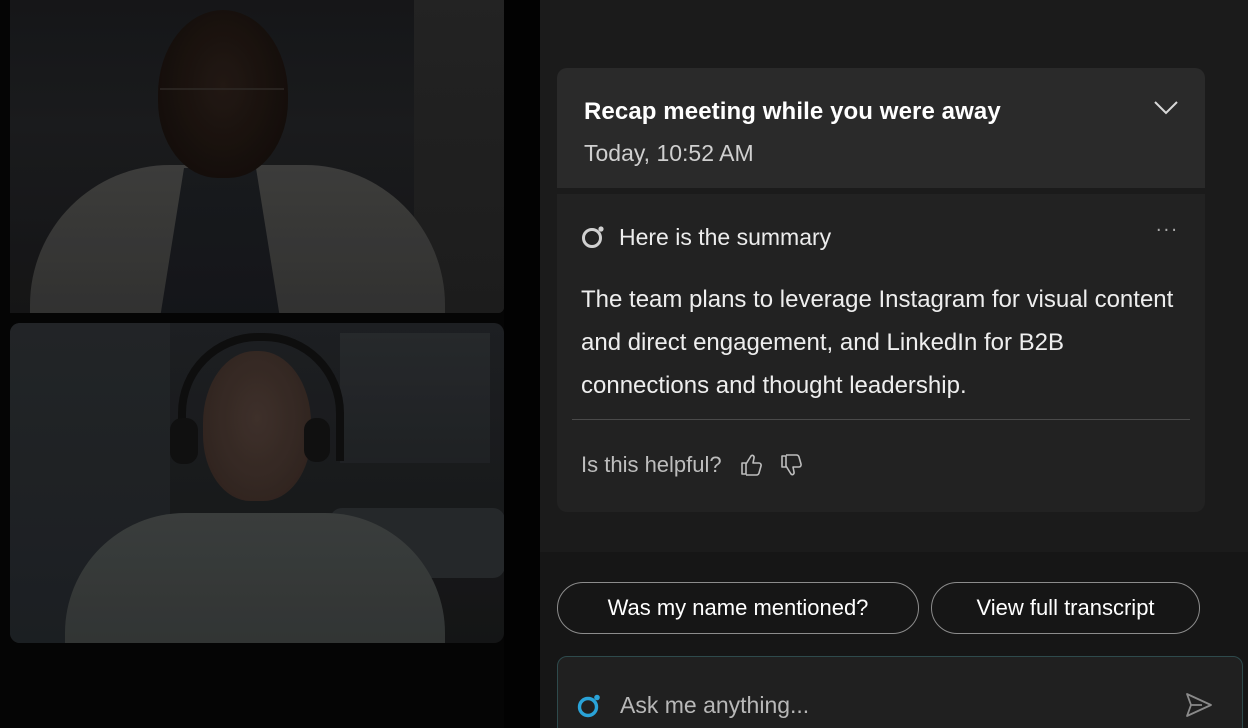  Describe the element at coordinates (881, 419) in the screenshot. I see `divider` at that location.